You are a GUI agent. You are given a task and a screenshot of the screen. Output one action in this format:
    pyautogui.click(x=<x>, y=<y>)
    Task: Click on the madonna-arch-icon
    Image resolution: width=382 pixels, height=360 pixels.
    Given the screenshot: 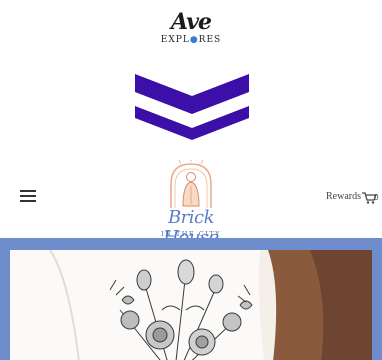 What is the action you would take?
    pyautogui.click(x=191, y=184)
    